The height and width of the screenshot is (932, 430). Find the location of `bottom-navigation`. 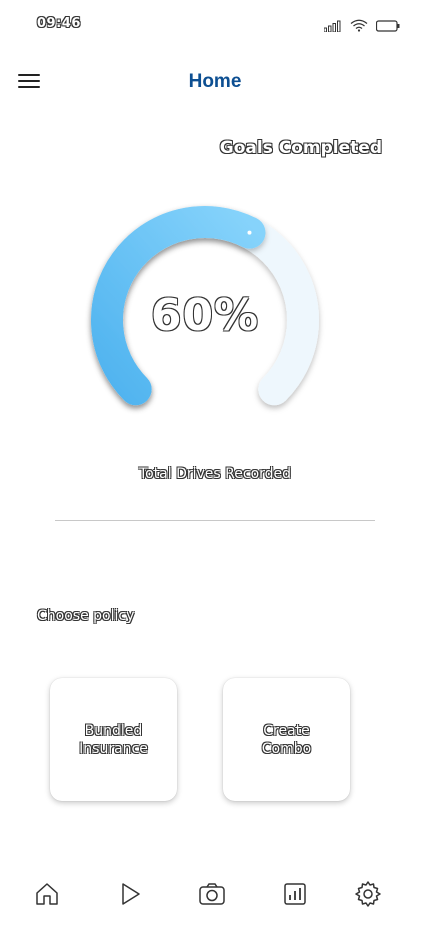

bottom-navigation is located at coordinates (215, 894).